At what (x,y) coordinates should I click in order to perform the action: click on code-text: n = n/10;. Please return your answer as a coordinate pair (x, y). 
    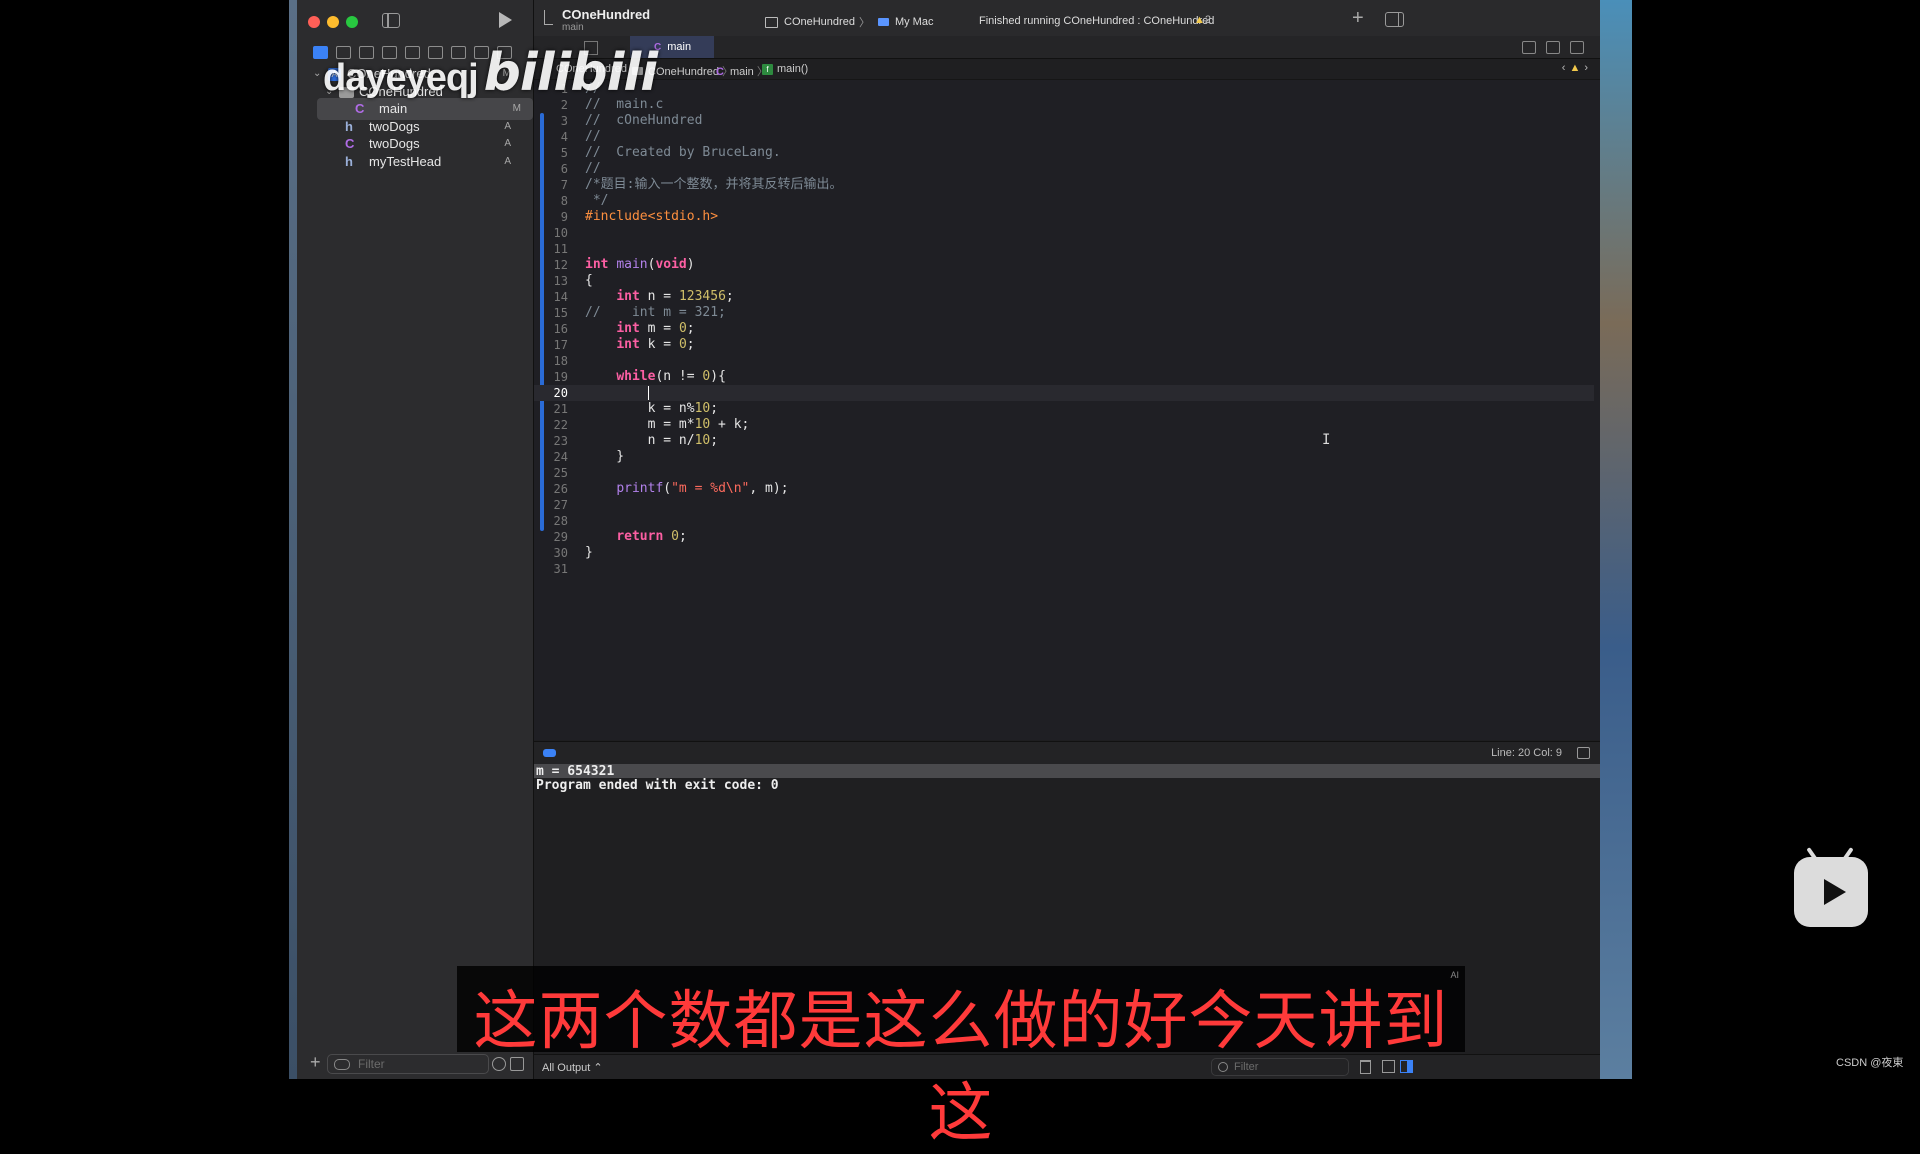
    Looking at the image, I should click on (651, 441).